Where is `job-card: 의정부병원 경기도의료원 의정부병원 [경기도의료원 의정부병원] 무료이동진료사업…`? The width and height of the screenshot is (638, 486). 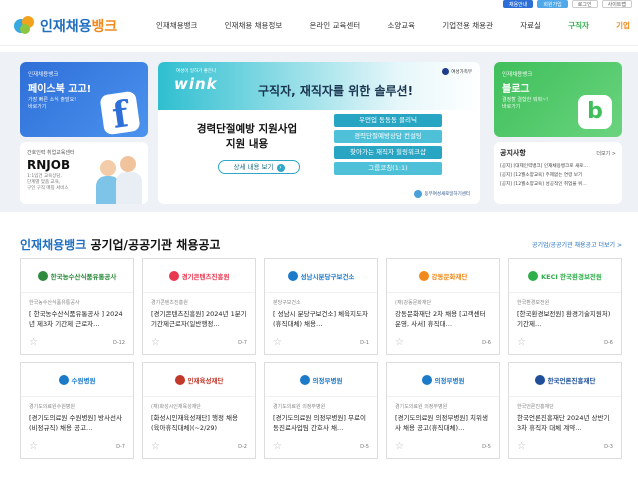 job-card: 의정부병원 경기도의료원 의정부병원 [경기도의료원 의정부병원] 무료이동진료사업… is located at coordinates (321, 410).